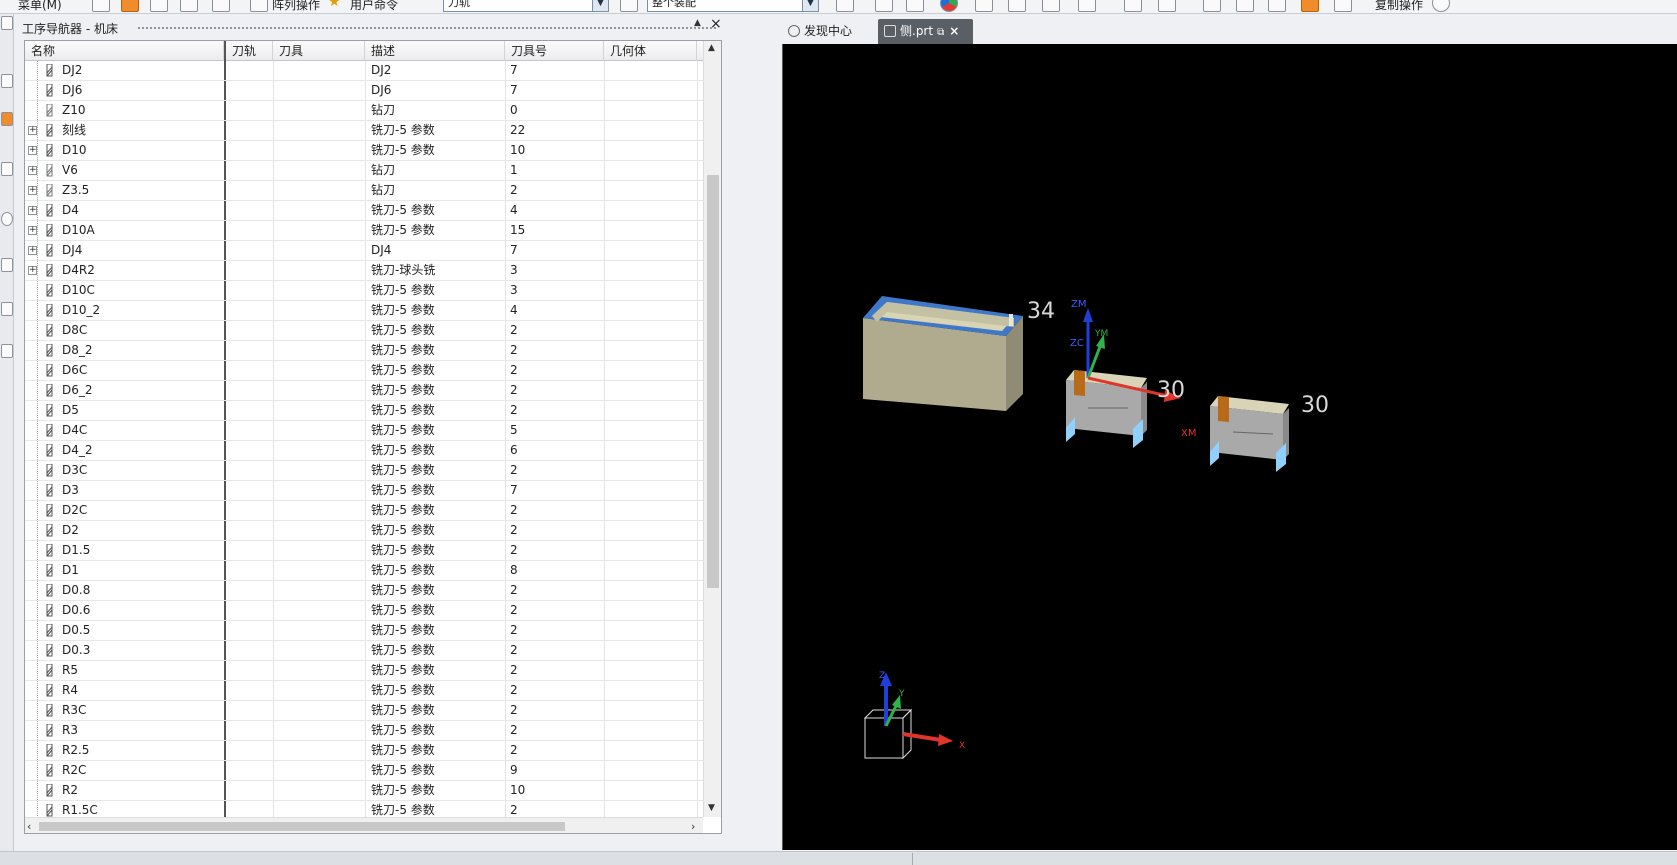  I want to click on table-row: D0.5 铣刀-5 参数 2, so click(364, 631).